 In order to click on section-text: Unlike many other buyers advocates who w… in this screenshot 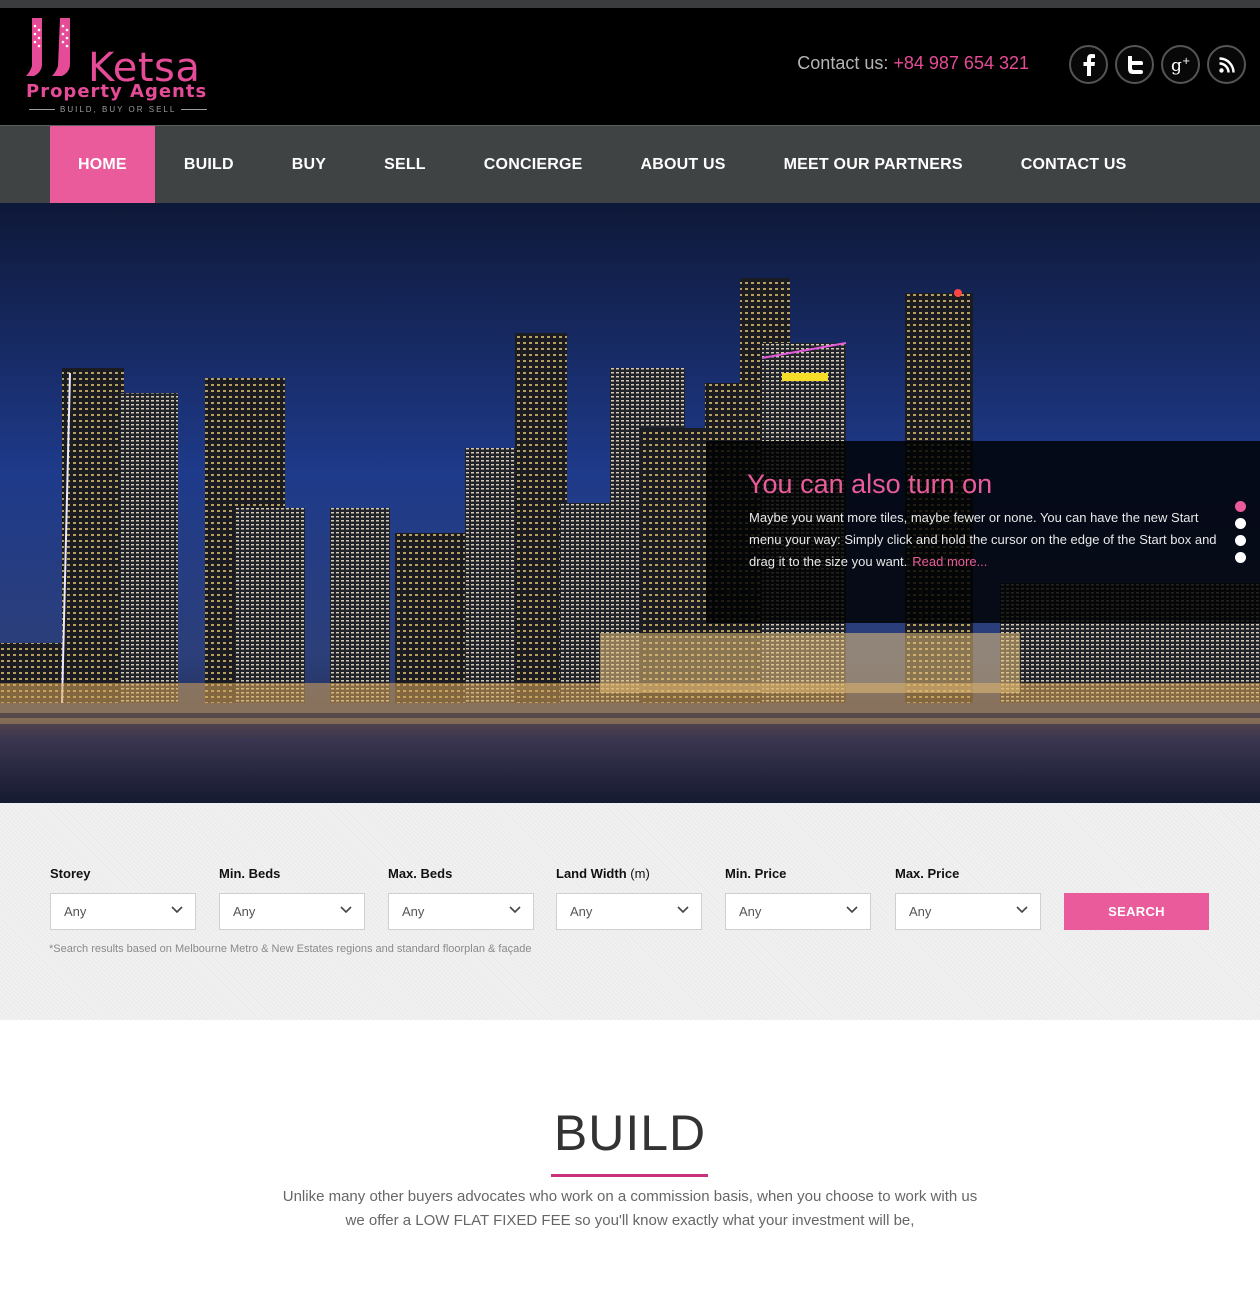, I will do `click(630, 1208)`.